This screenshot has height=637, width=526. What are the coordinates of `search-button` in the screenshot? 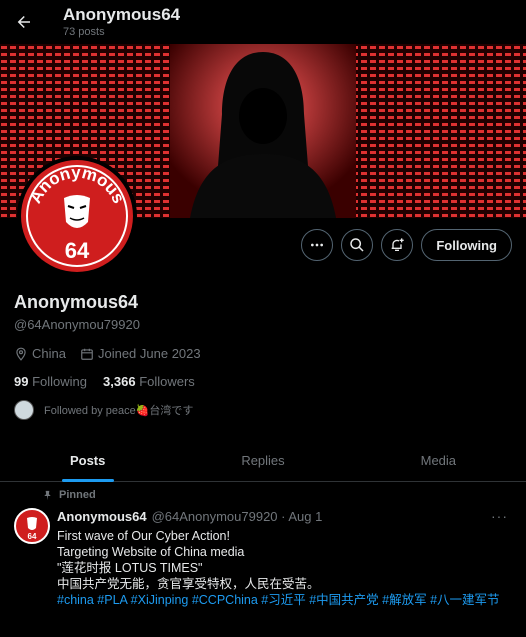 It's located at (357, 245).